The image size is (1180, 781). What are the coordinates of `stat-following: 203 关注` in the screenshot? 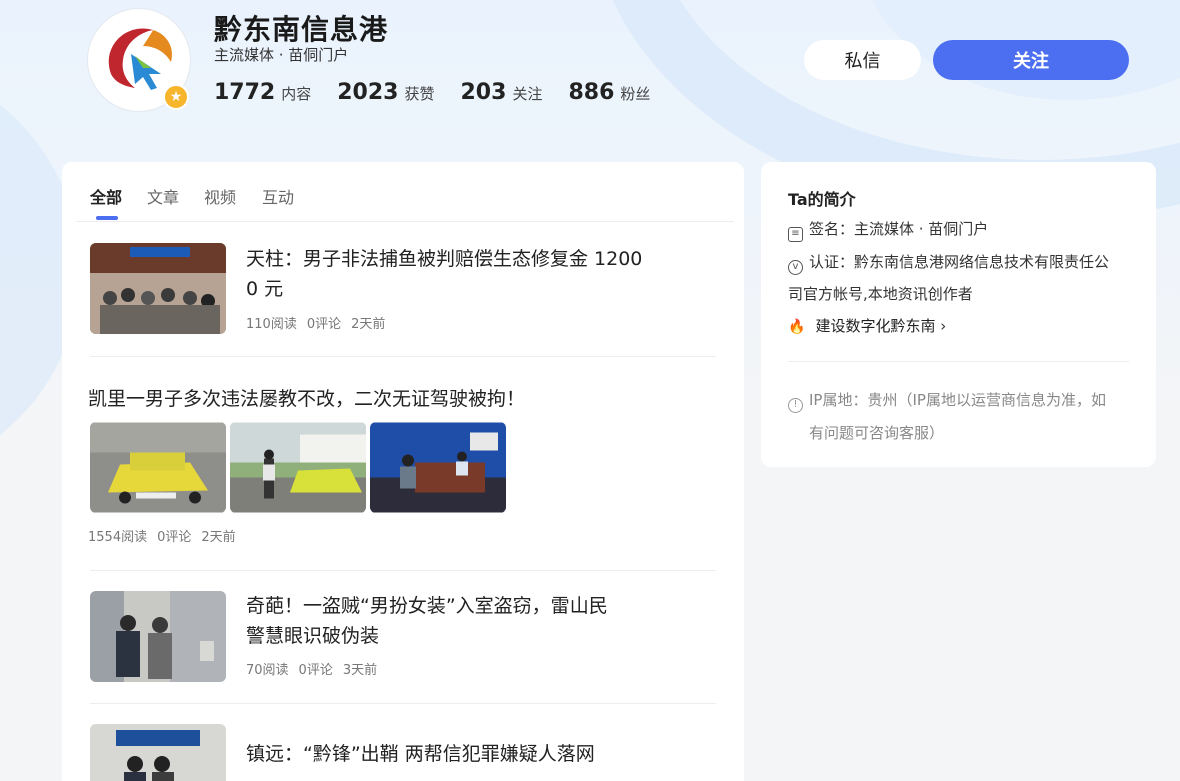 It's located at (502, 92).